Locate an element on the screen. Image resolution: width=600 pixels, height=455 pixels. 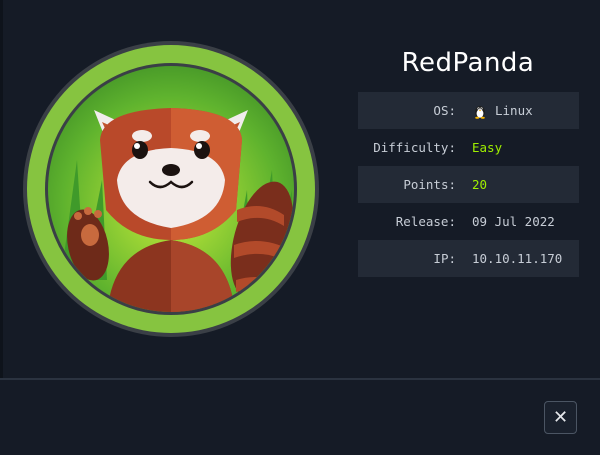
left-edge is located at coordinates (1, 189).